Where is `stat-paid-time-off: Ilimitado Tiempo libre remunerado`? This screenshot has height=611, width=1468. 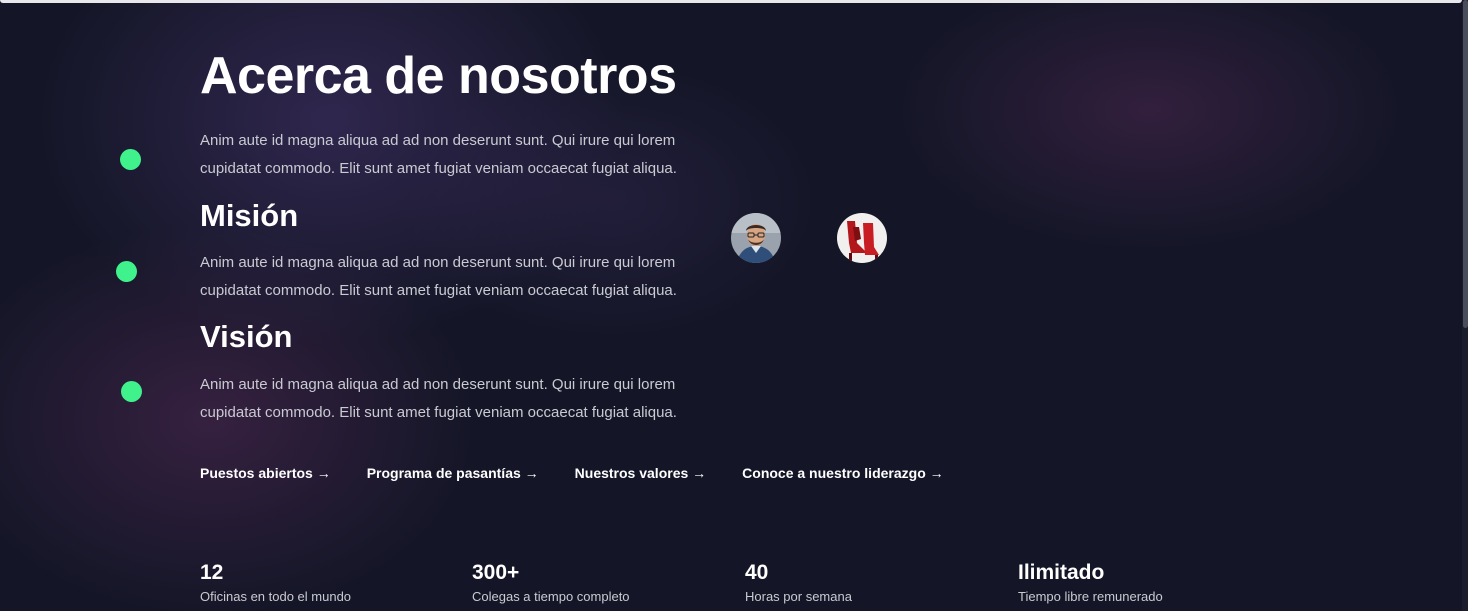
stat-paid-time-off: Ilimitado Tiempo libre remunerado is located at coordinates (1090, 582).